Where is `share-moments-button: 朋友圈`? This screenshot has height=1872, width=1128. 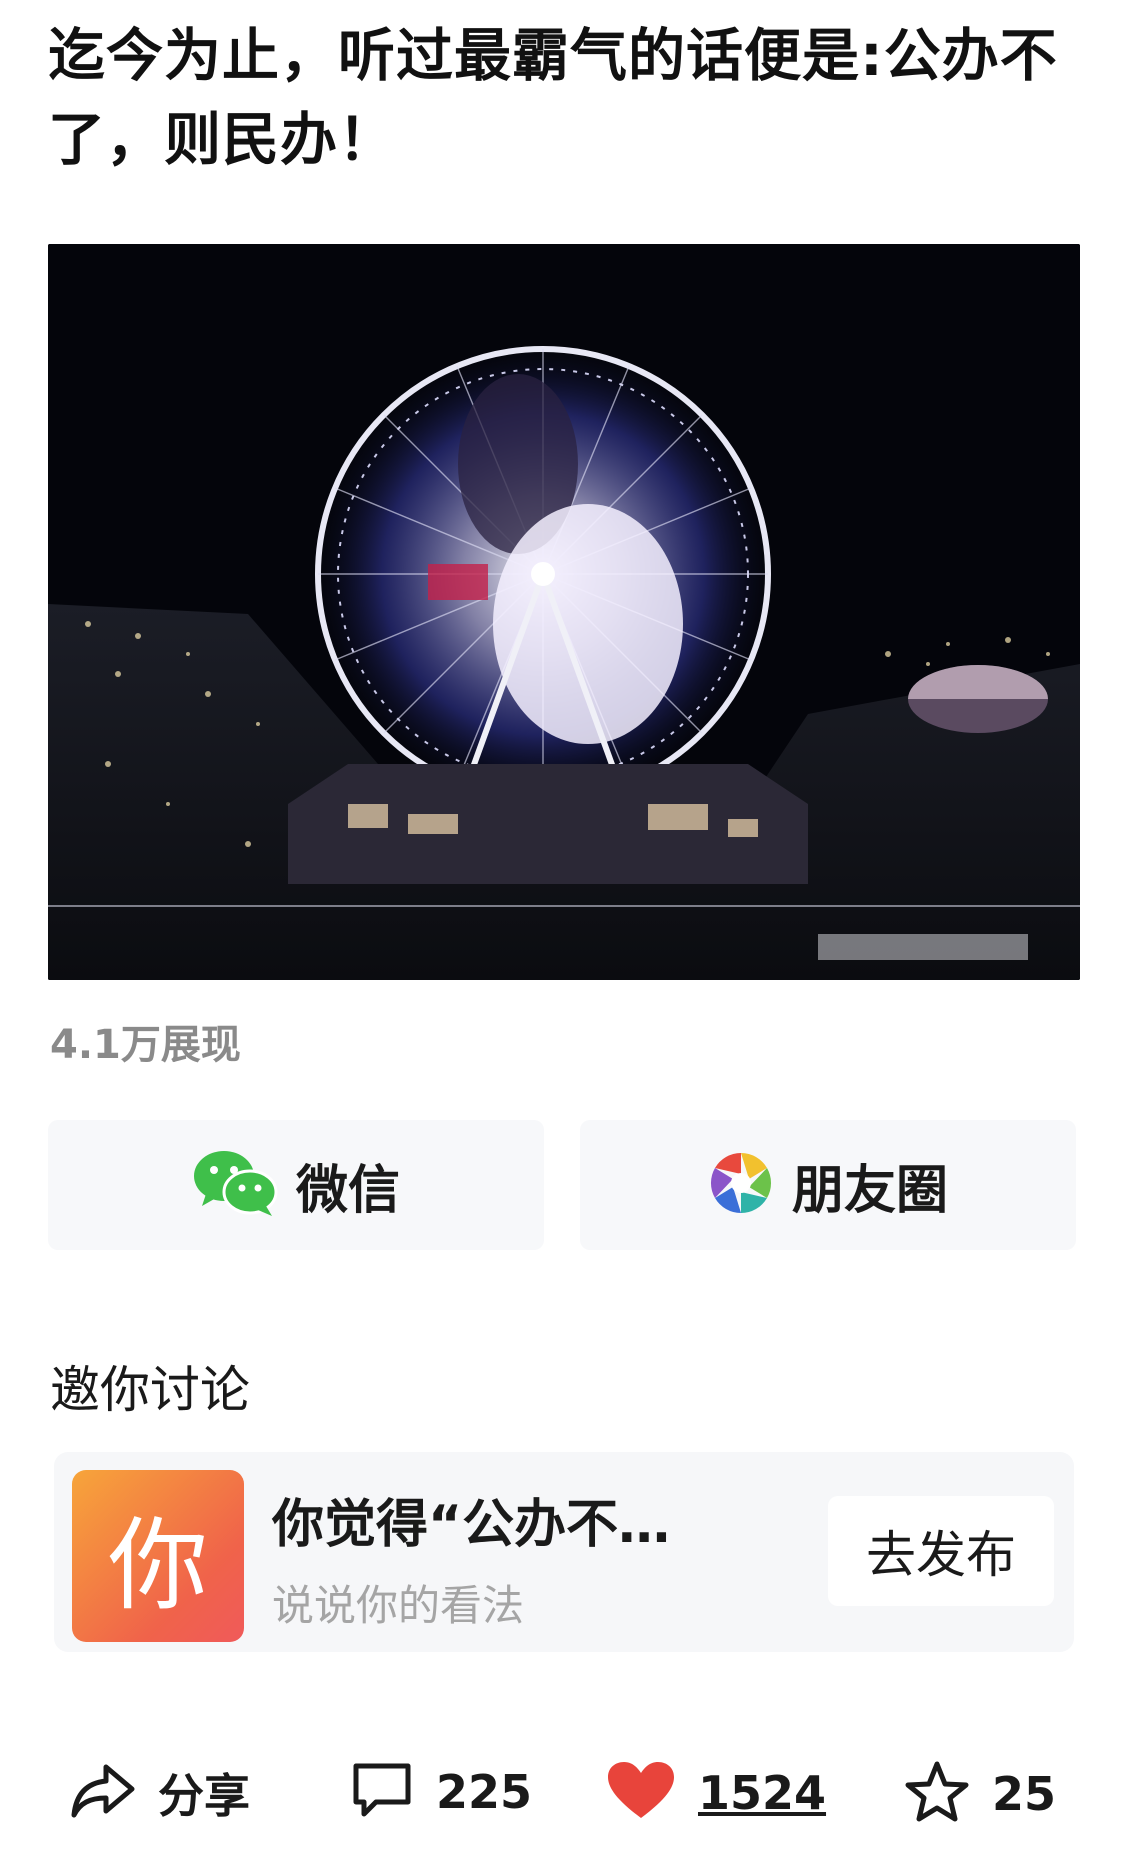 share-moments-button: 朋友圈 is located at coordinates (828, 1185).